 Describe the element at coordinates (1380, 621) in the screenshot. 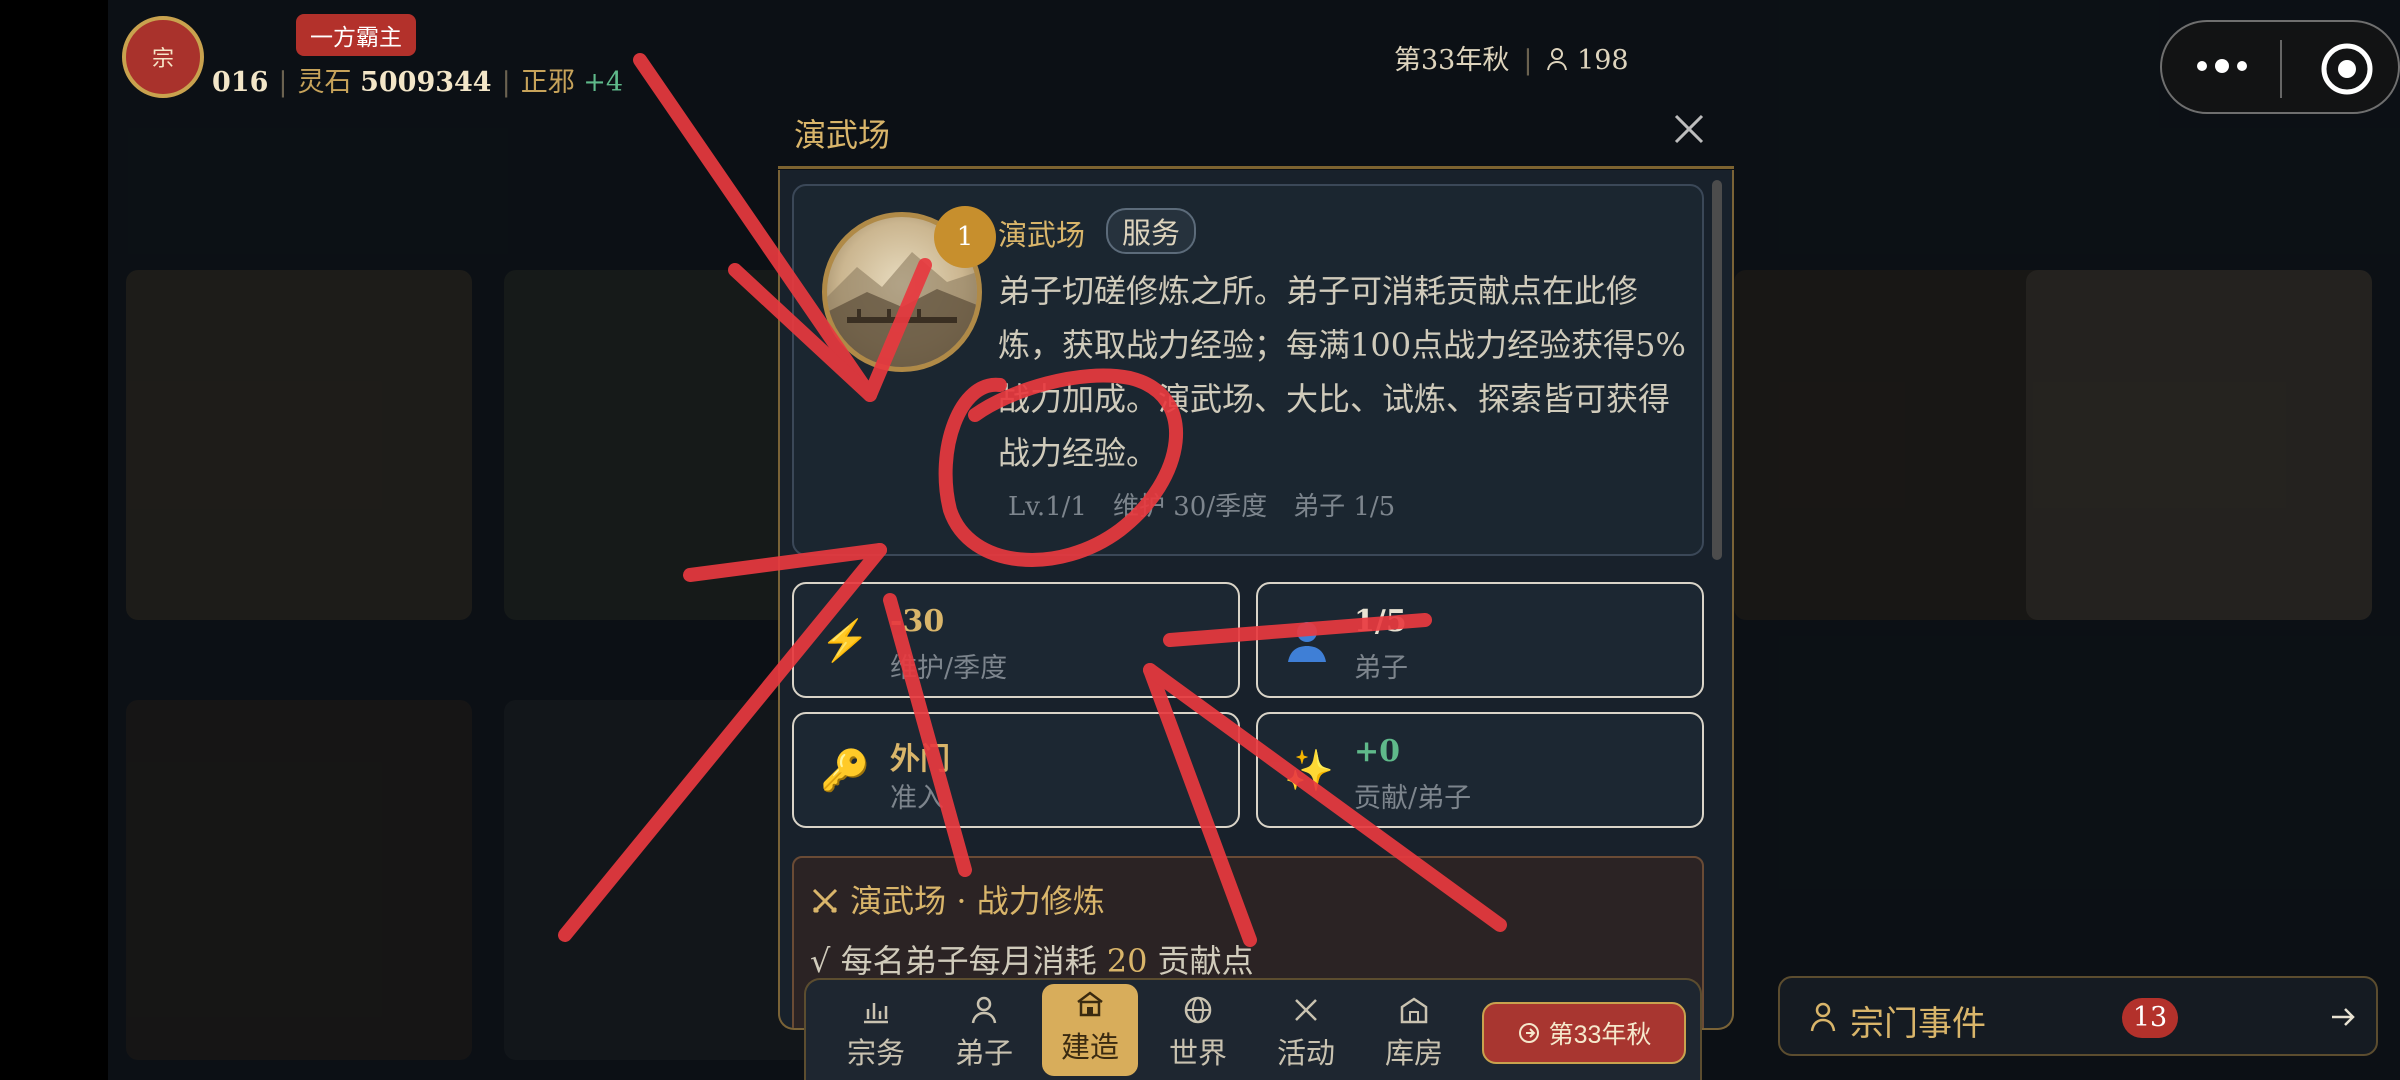

I see `stat-value: 1/5` at that location.